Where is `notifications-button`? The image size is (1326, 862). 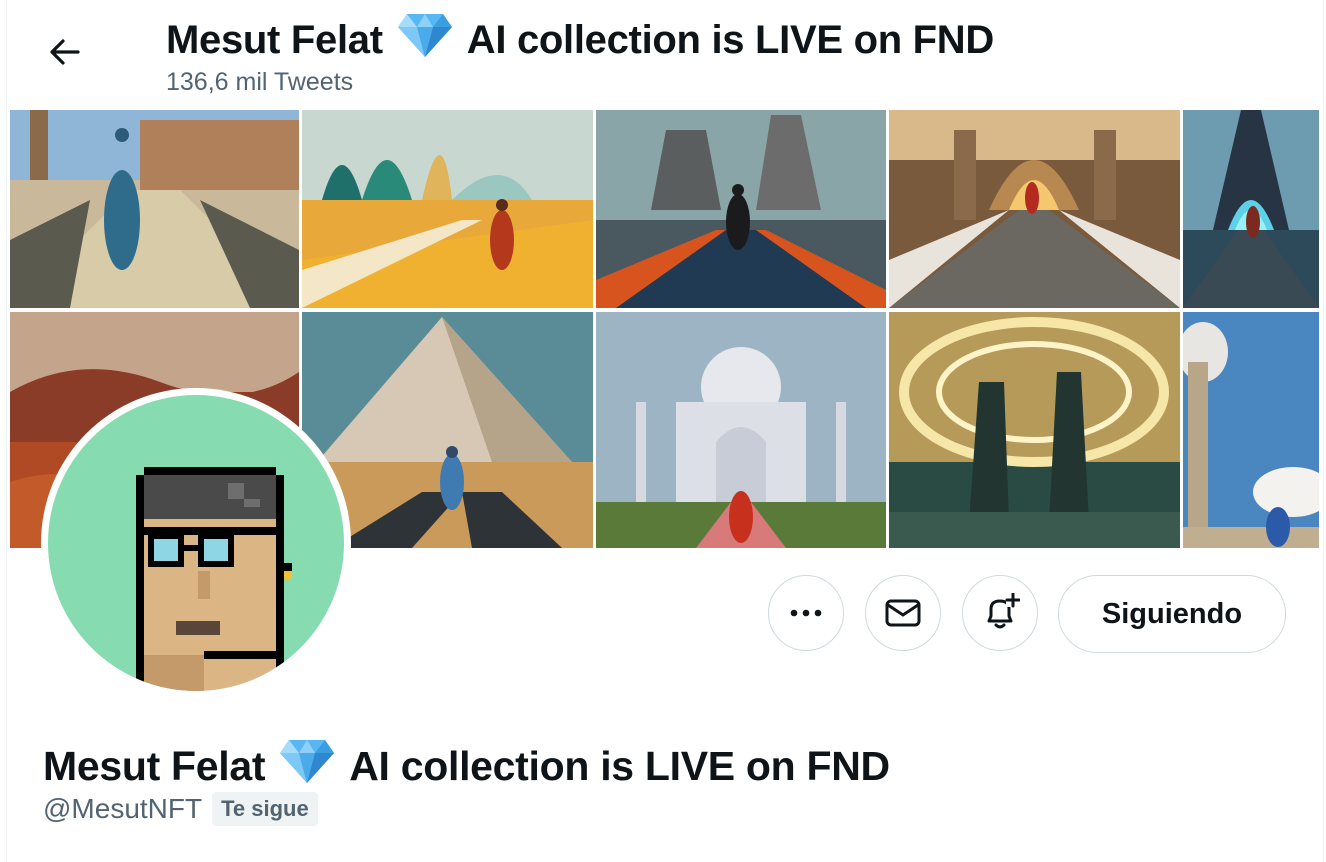 notifications-button is located at coordinates (1000, 613).